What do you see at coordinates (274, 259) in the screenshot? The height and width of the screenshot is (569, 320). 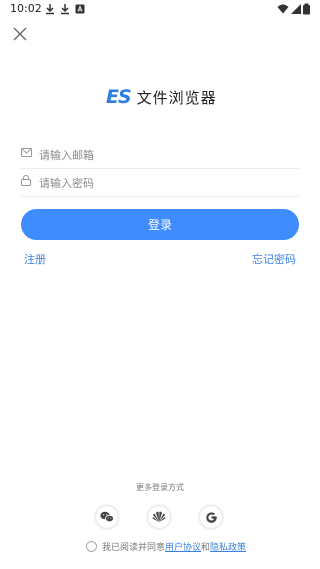 I see `forgot-password-link: 忘记密码` at bounding box center [274, 259].